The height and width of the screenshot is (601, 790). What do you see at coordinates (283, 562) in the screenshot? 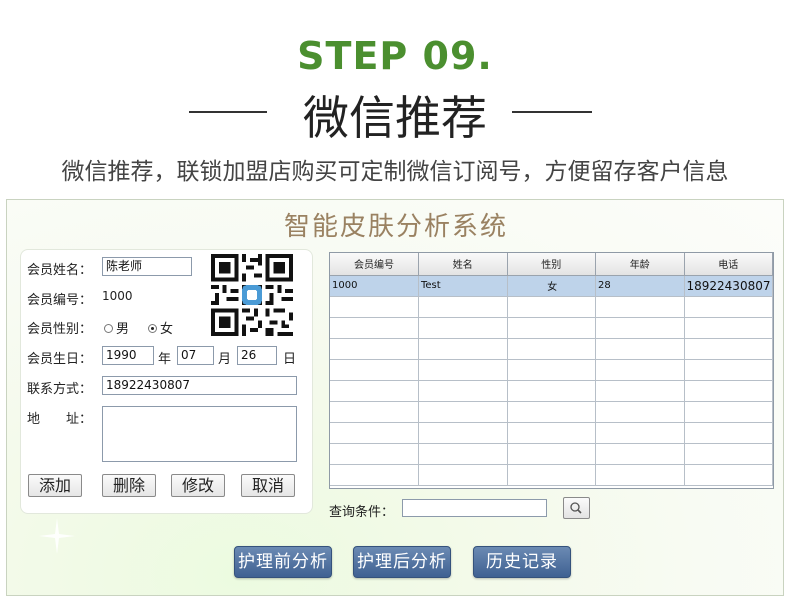
I see `before-care-analysis-button: 护理前分析` at bounding box center [283, 562].